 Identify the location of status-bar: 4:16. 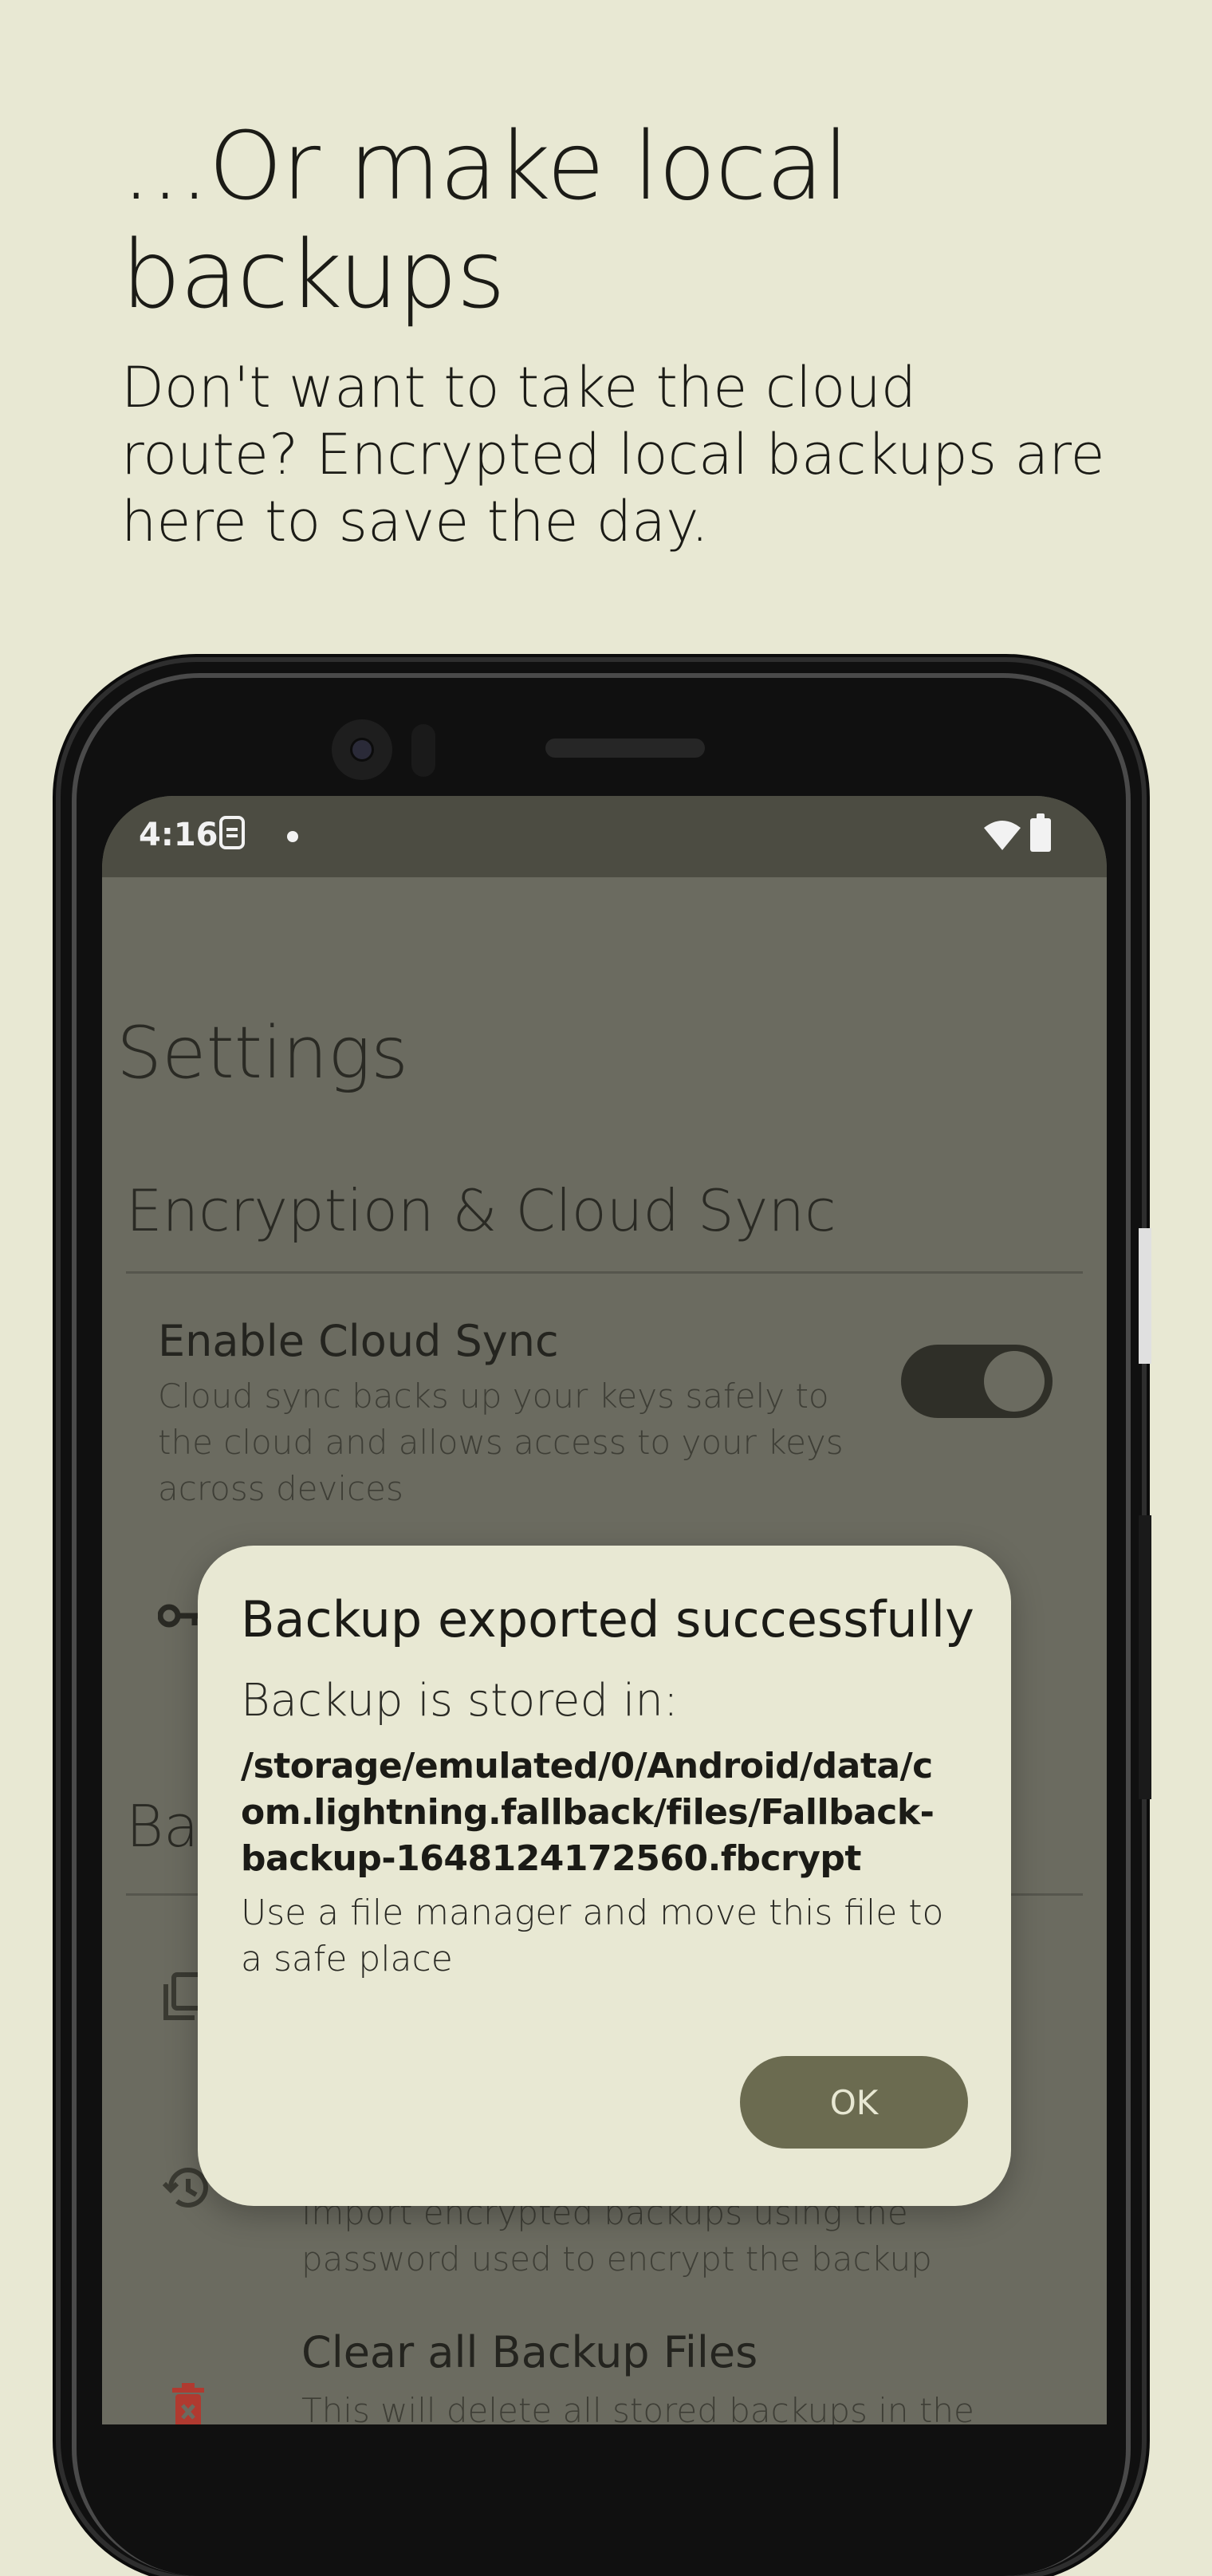
(605, 836).